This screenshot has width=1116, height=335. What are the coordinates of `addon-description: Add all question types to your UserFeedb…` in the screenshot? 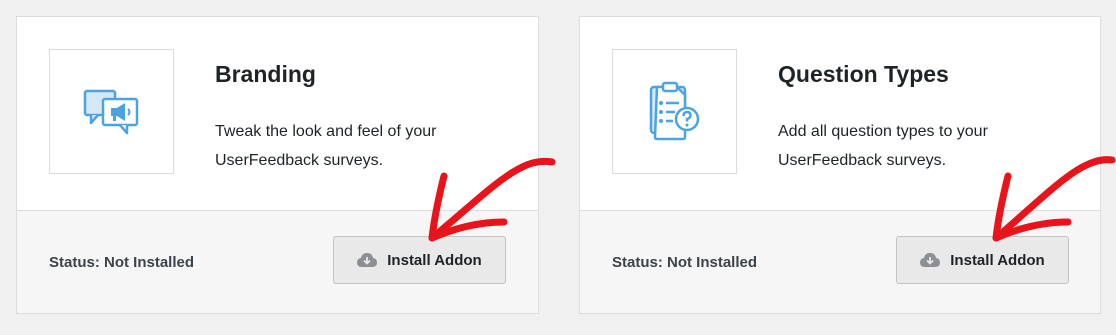 It's located at (883, 146).